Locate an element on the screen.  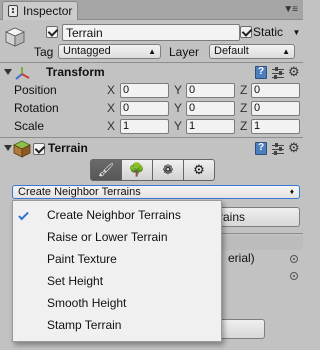
paint-brush-icon: 🖌 is located at coordinates (106, 169).